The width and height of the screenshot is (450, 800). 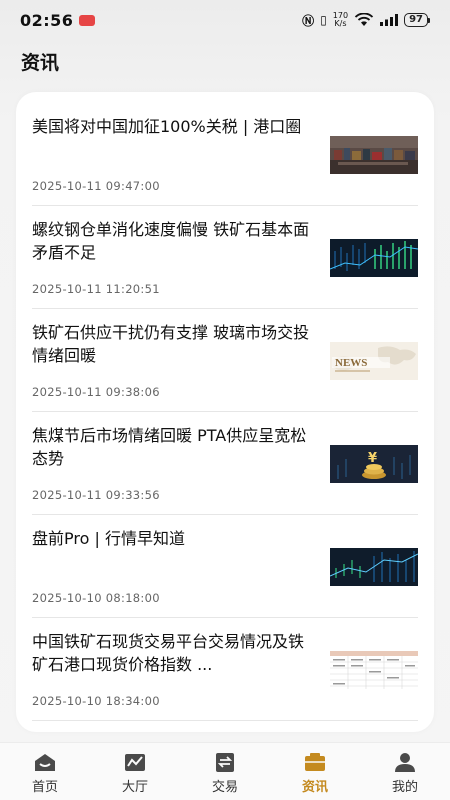 I want to click on news-time: 2025-10-11 09:47:00, so click(x=96, y=186).